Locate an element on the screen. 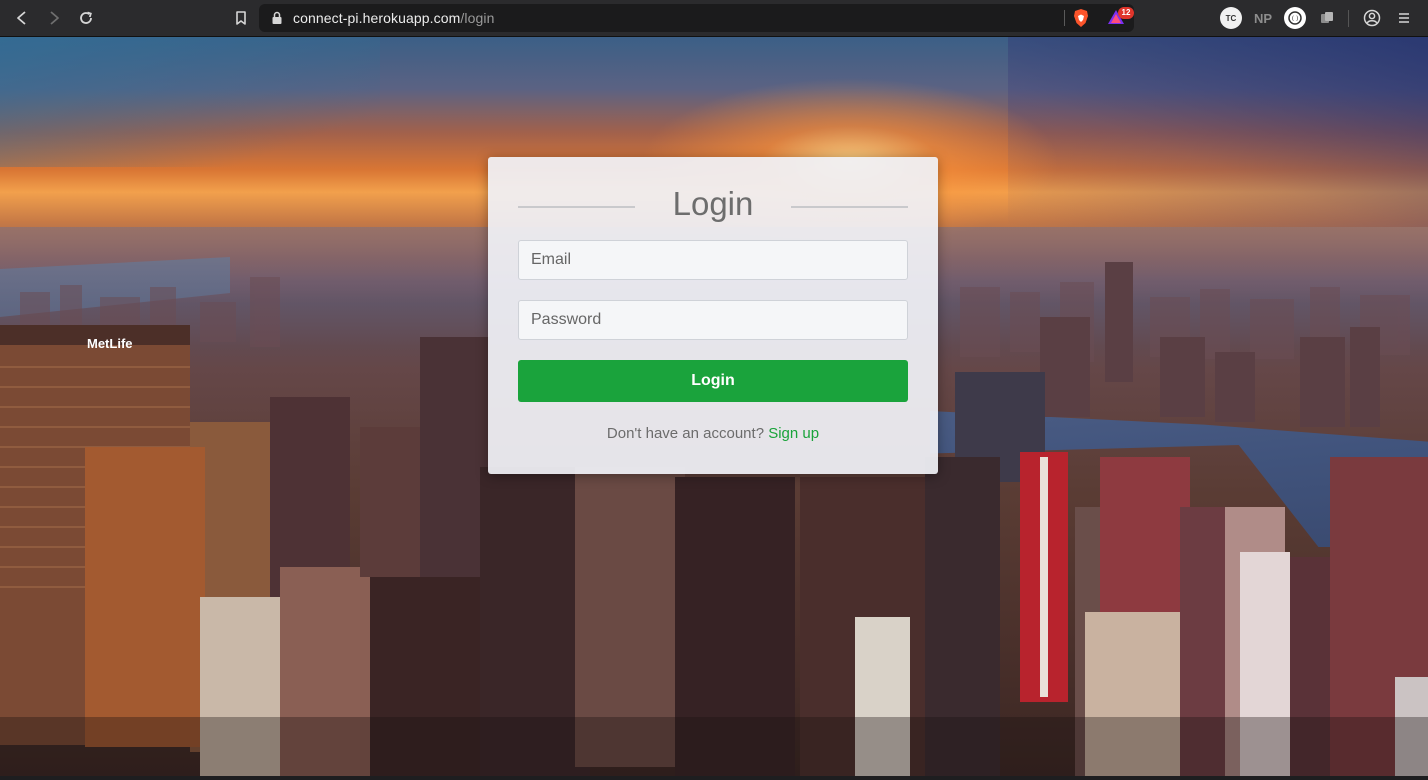 The width and height of the screenshot is (1428, 780). address-bar: connect-pi.herokuapp.com/login 12 is located at coordinates (696, 18).